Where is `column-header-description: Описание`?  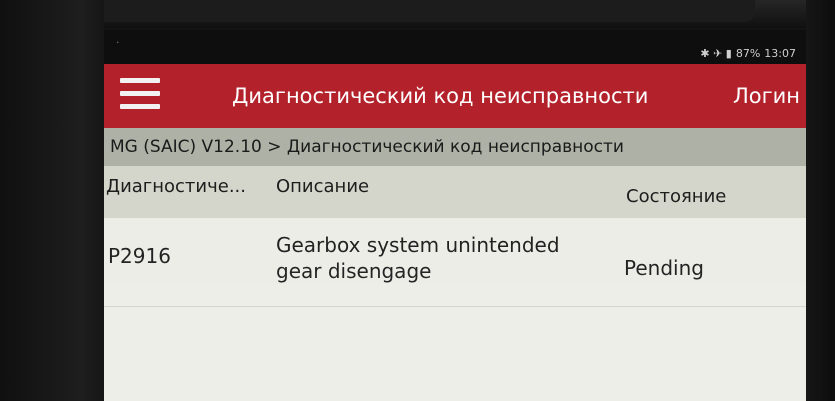
column-header-description: Описание is located at coordinates (322, 186).